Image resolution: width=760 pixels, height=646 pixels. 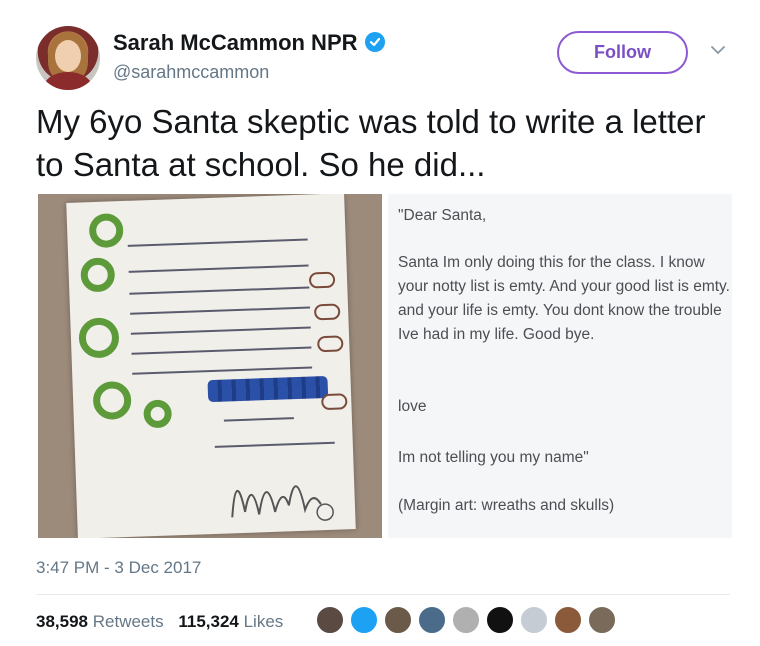 What do you see at coordinates (118, 568) in the screenshot?
I see `tweet-timestamp: 3:47 PM - 3 Dec 2017` at bounding box center [118, 568].